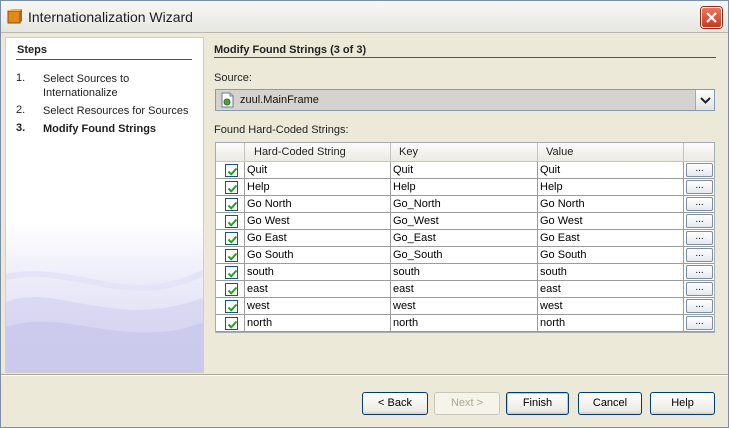 Image resolution: width=729 pixels, height=428 pixels. I want to click on key-cell: Go_North, so click(464, 204).